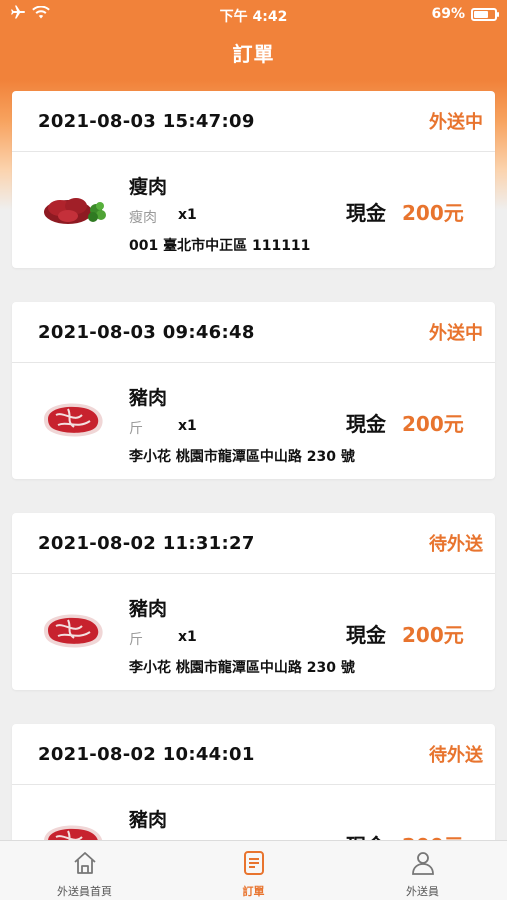 Image resolution: width=507 pixels, height=900 pixels. I want to click on nav-item-label: 外送員, so click(422, 891).